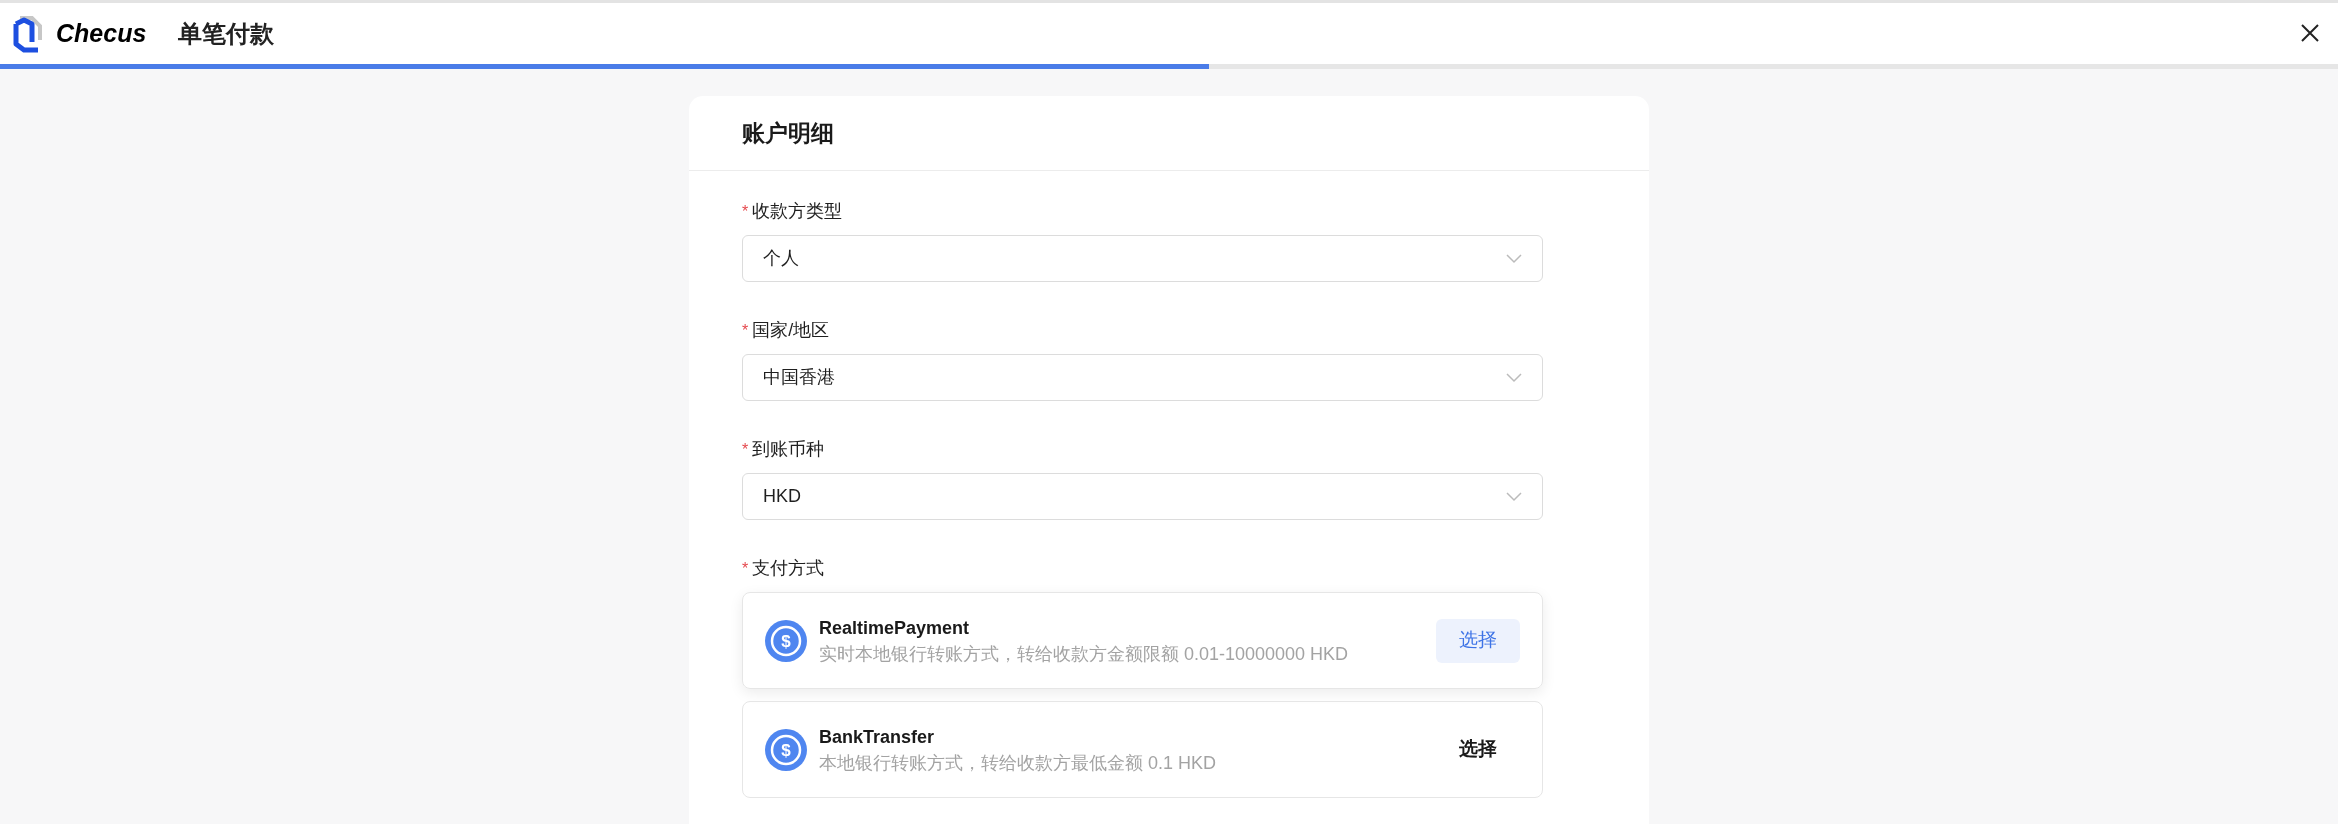 The image size is (2338, 824). What do you see at coordinates (788, 449) in the screenshot?
I see `field-label: 到账币种` at bounding box center [788, 449].